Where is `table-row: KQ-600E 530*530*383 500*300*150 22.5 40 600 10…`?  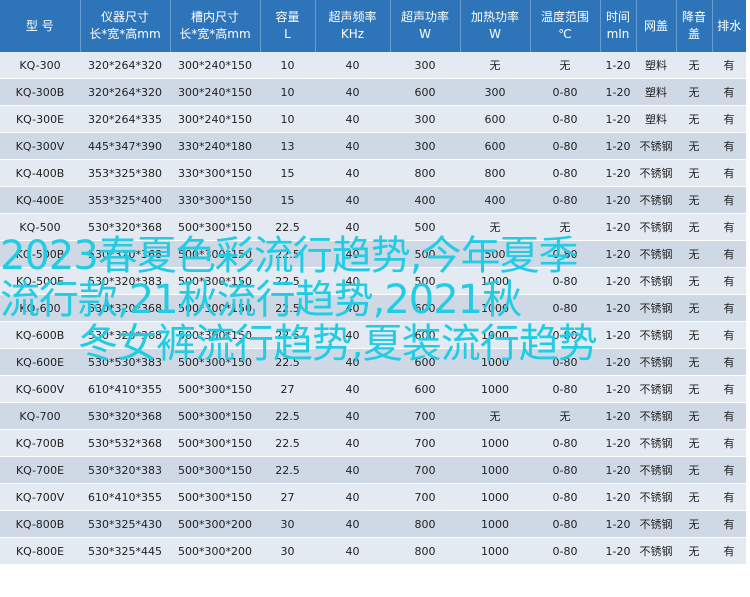
table-row: KQ-600E 530*530*383 500*300*150 22.5 40 600 10… is located at coordinates (373, 362).